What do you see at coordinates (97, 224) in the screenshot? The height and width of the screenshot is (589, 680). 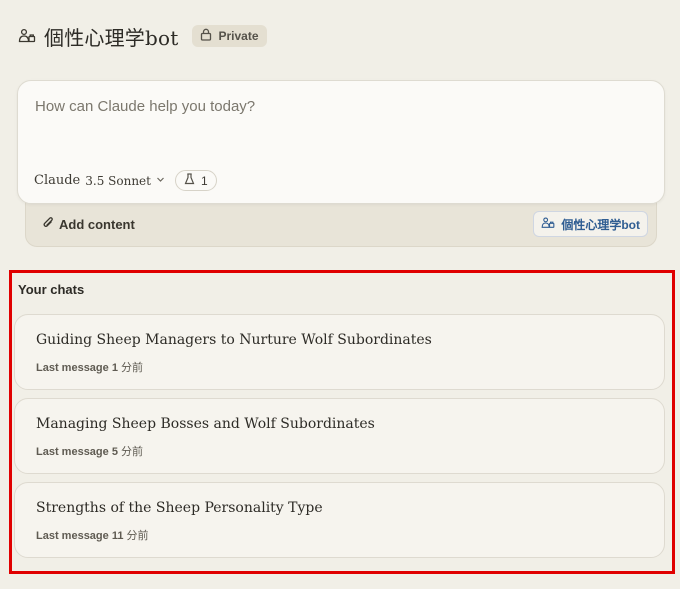 I see `add-content-label: Add content` at bounding box center [97, 224].